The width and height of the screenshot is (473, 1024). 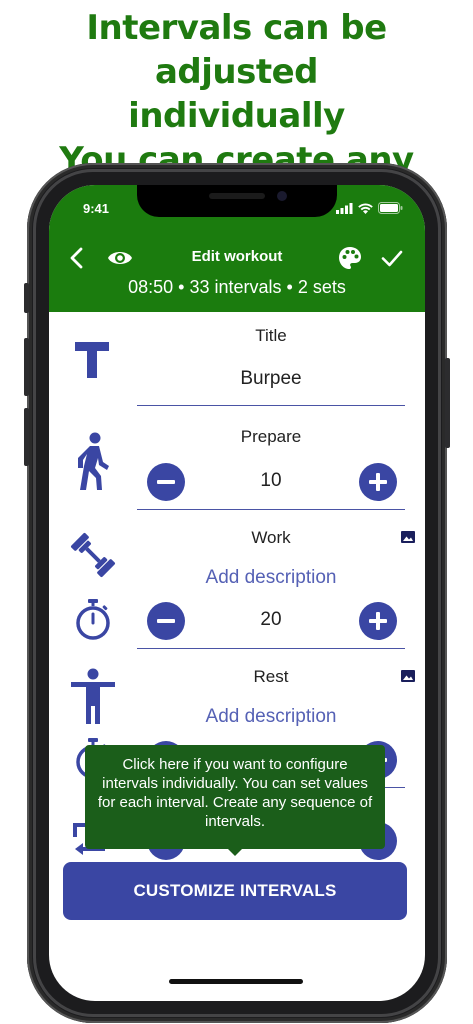 What do you see at coordinates (271, 676) in the screenshot?
I see `rest-label: Rest` at bounding box center [271, 676].